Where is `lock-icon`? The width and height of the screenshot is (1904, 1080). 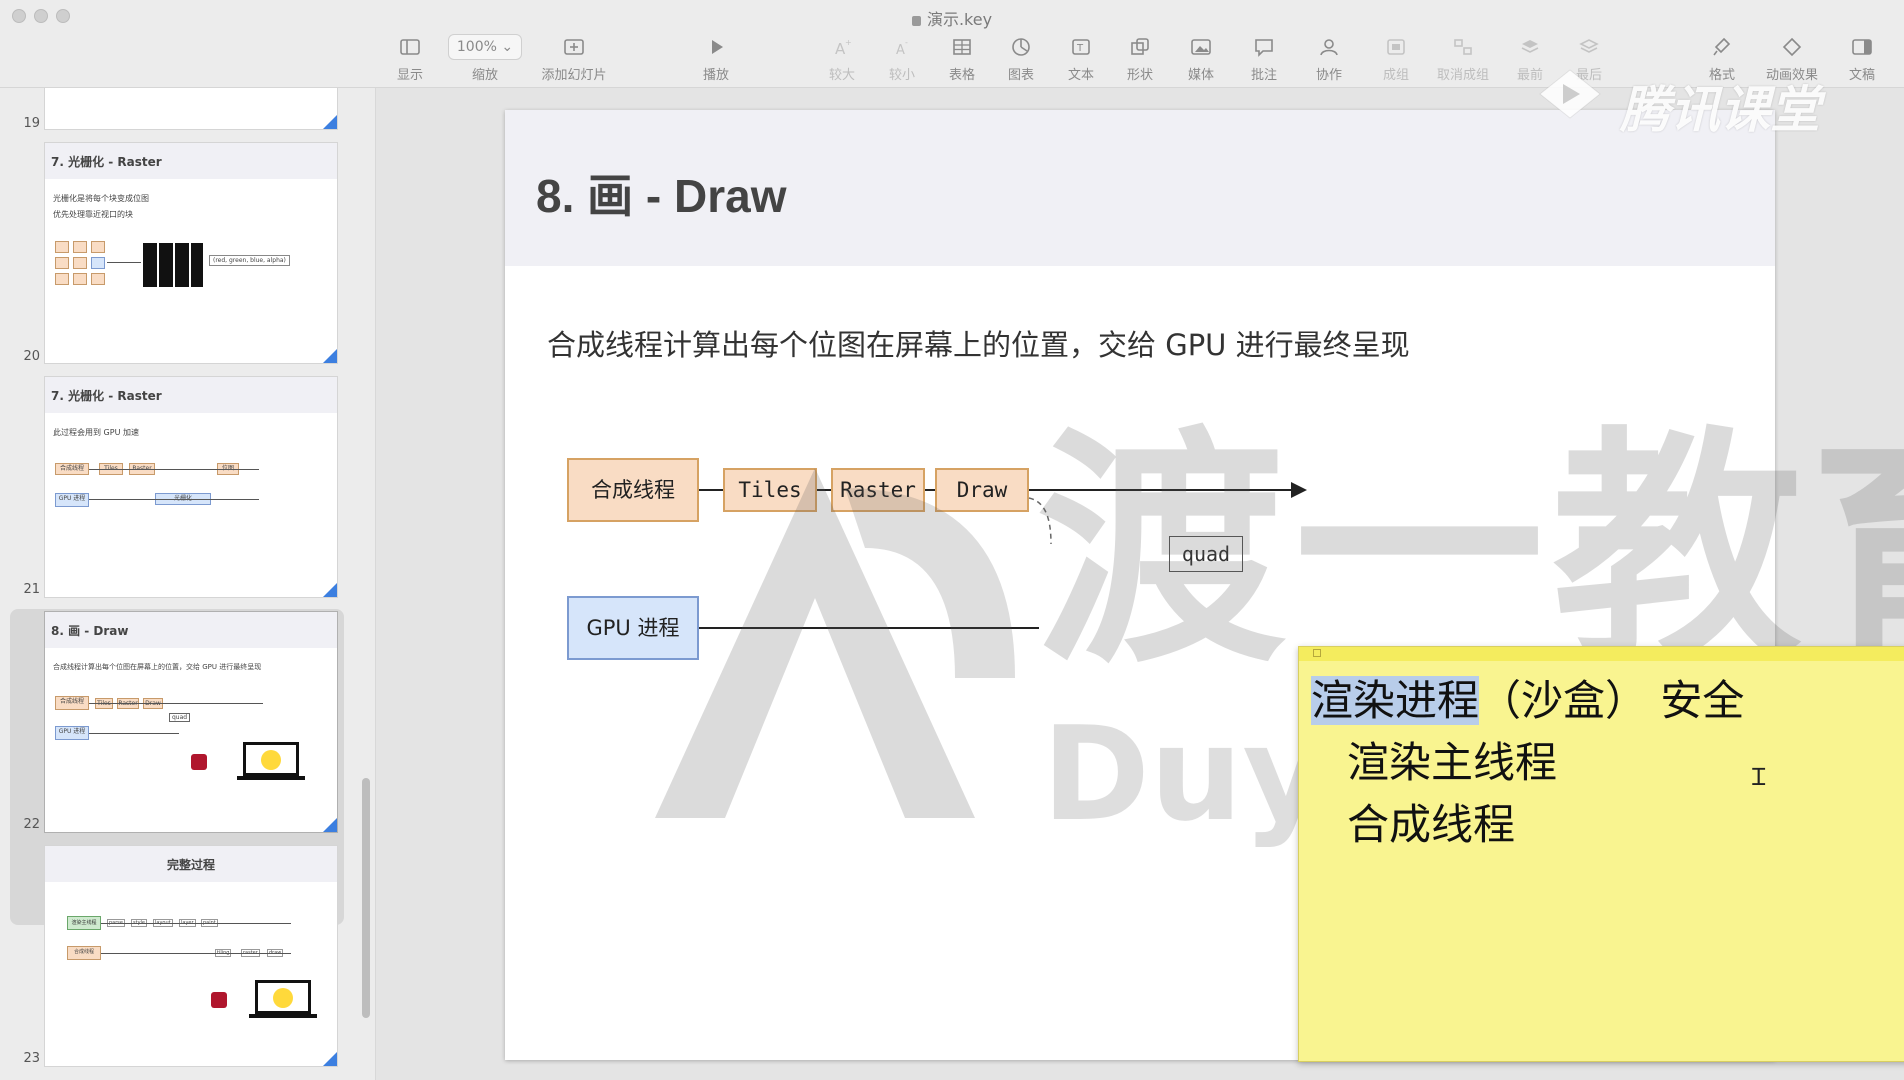 lock-icon is located at coordinates (916, 21).